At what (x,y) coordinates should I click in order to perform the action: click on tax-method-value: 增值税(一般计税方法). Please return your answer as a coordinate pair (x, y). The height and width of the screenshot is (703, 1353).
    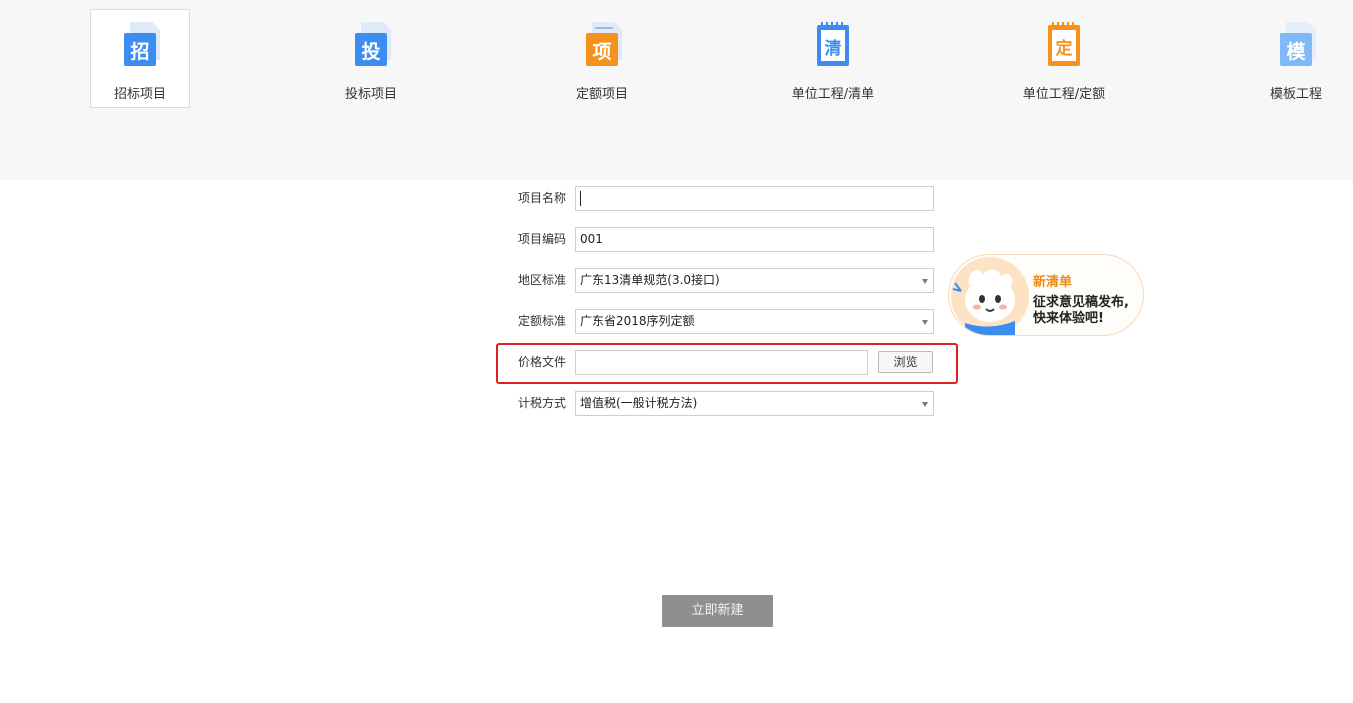
    Looking at the image, I should click on (639, 403).